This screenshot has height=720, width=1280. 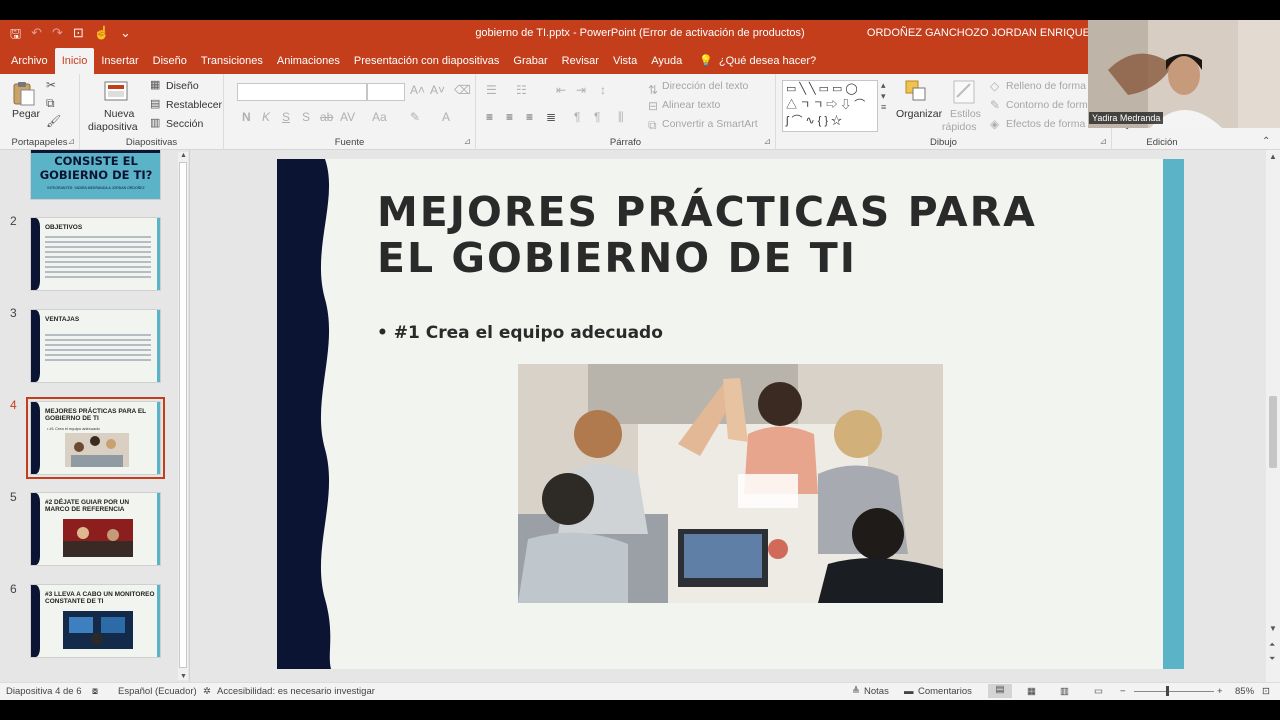 What do you see at coordinates (530, 61) in the screenshot?
I see `tab-grabar: Grabar` at bounding box center [530, 61].